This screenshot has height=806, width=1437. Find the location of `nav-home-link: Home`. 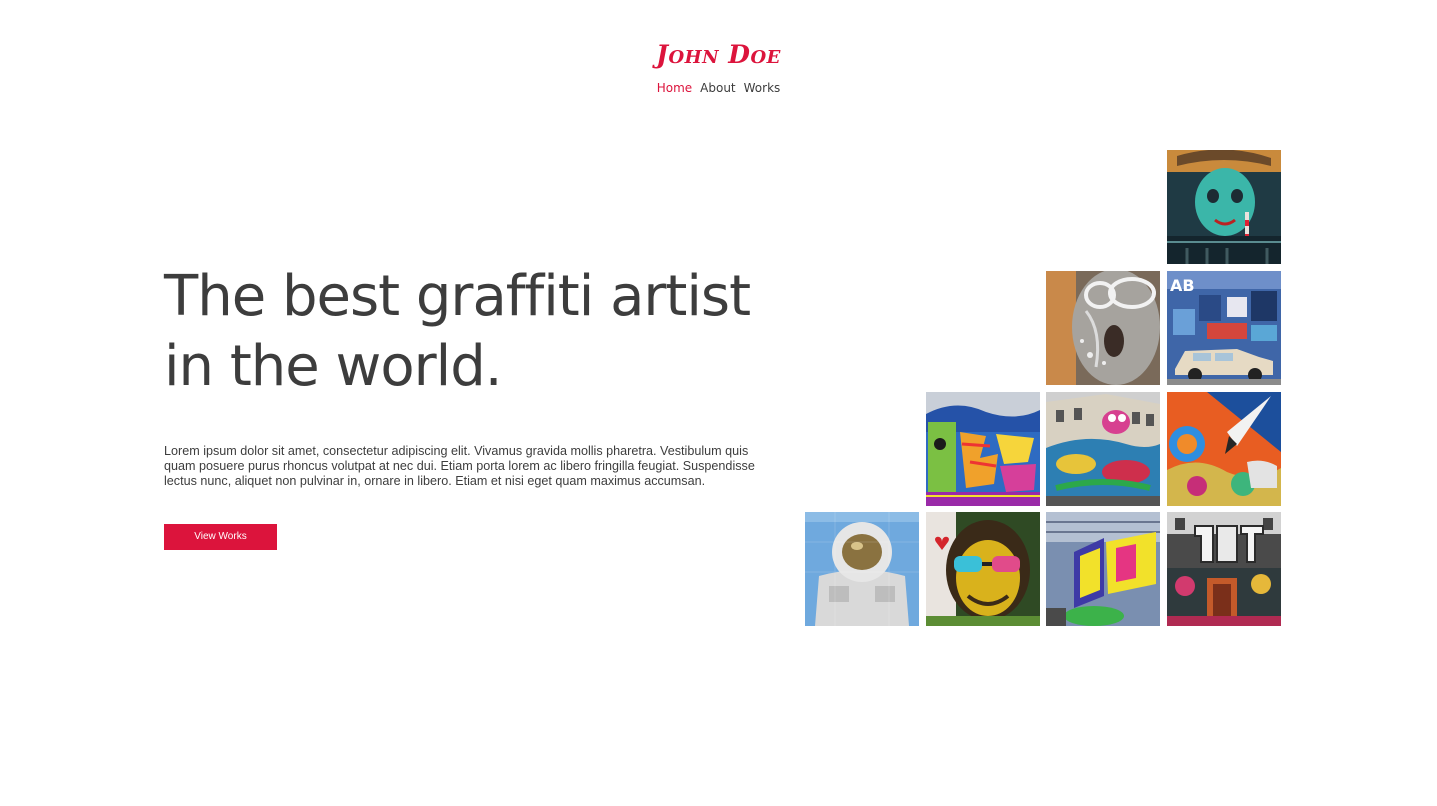

nav-home-link: Home is located at coordinates (674, 88).